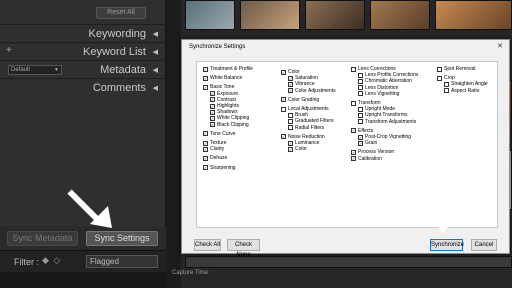 Image resolution: width=512 pixels, height=288 pixels. What do you see at coordinates (122, 261) in the screenshot?
I see `filter-select: Flagged` at bounding box center [122, 261].